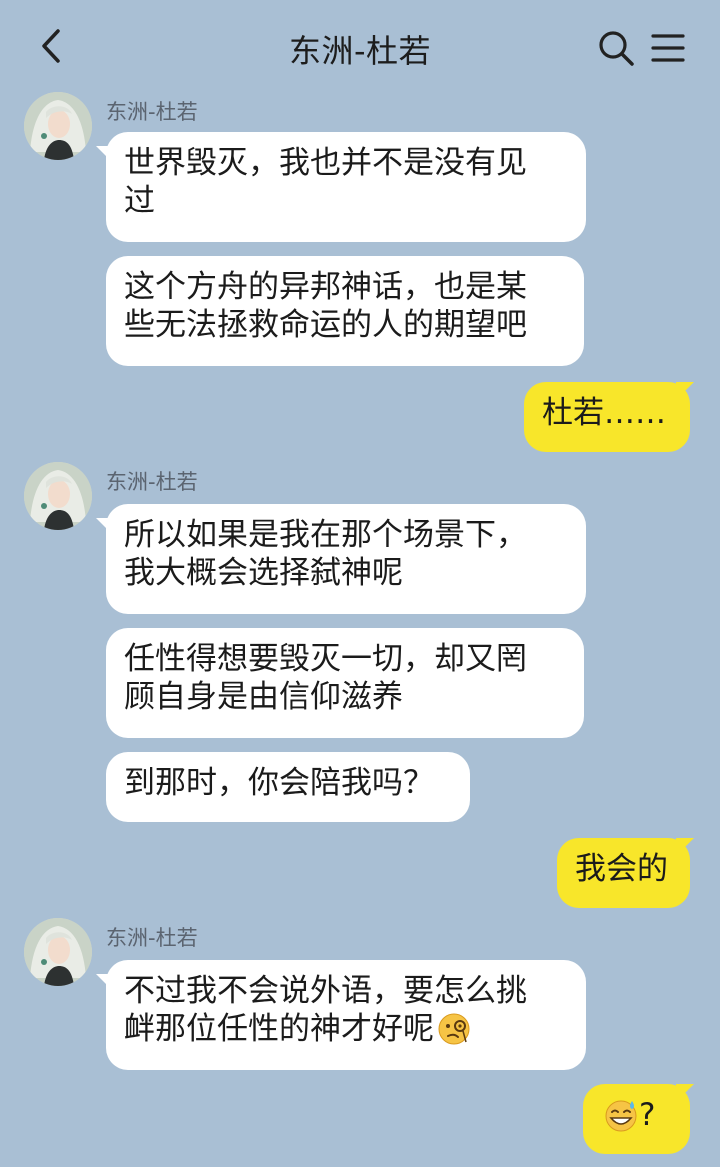  I want to click on incoming-message-bubble: 这个方舟的异邦神话，也是某 些无法拯救命运的人的期望吧, so click(345, 311).